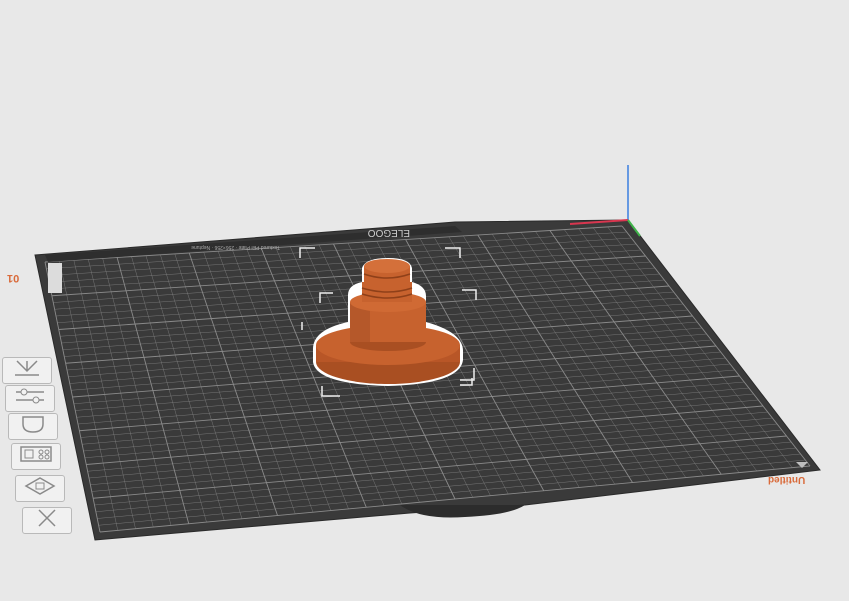 The height and width of the screenshot is (601, 849). What do you see at coordinates (389, 232) in the screenshot?
I see `plate-brand: ELEGOO` at bounding box center [389, 232].